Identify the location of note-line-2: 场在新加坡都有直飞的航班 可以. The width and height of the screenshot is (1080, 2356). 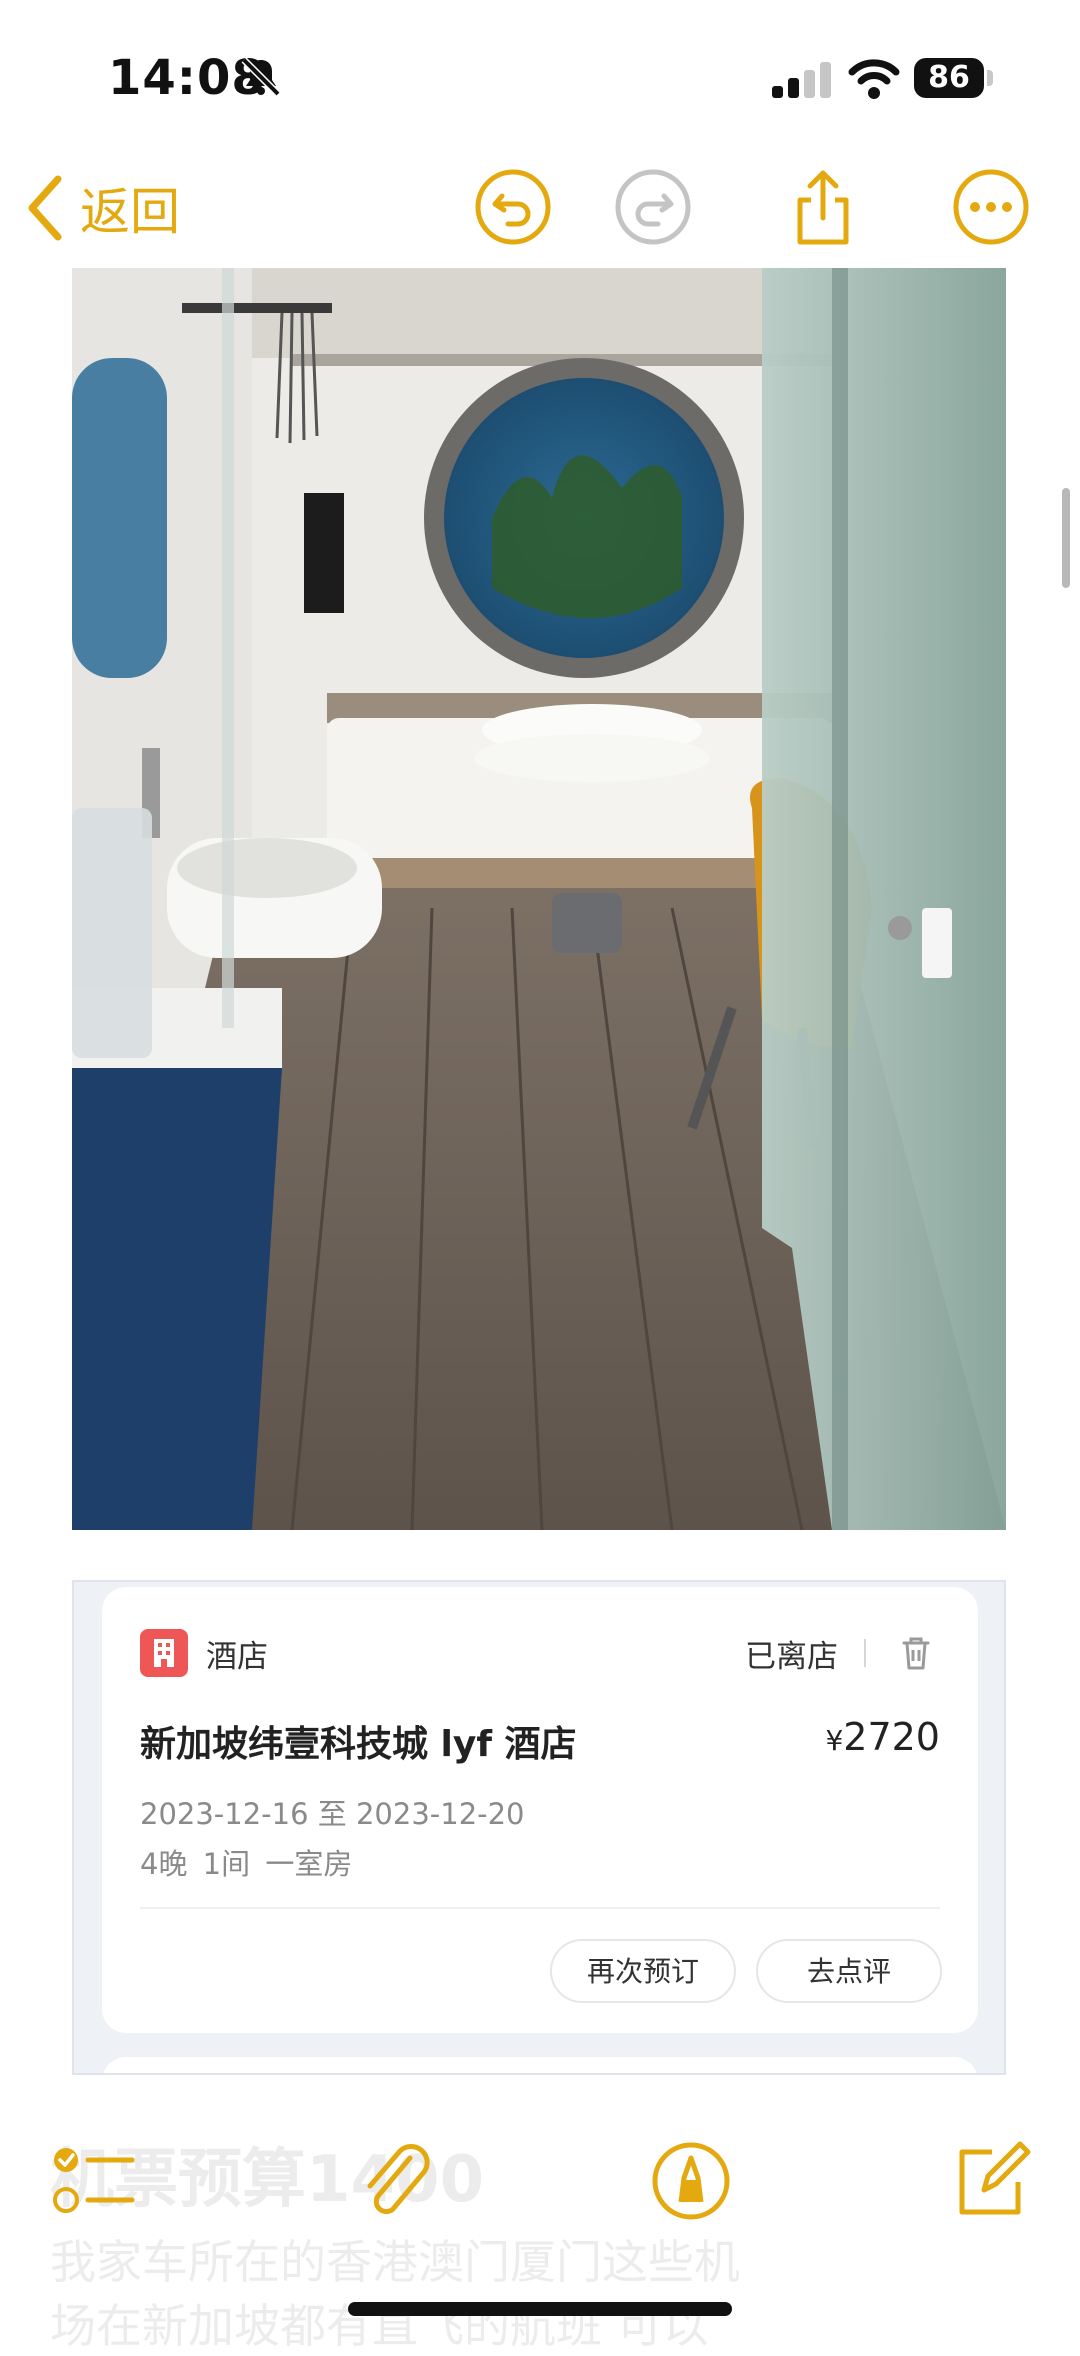
(379, 2326).